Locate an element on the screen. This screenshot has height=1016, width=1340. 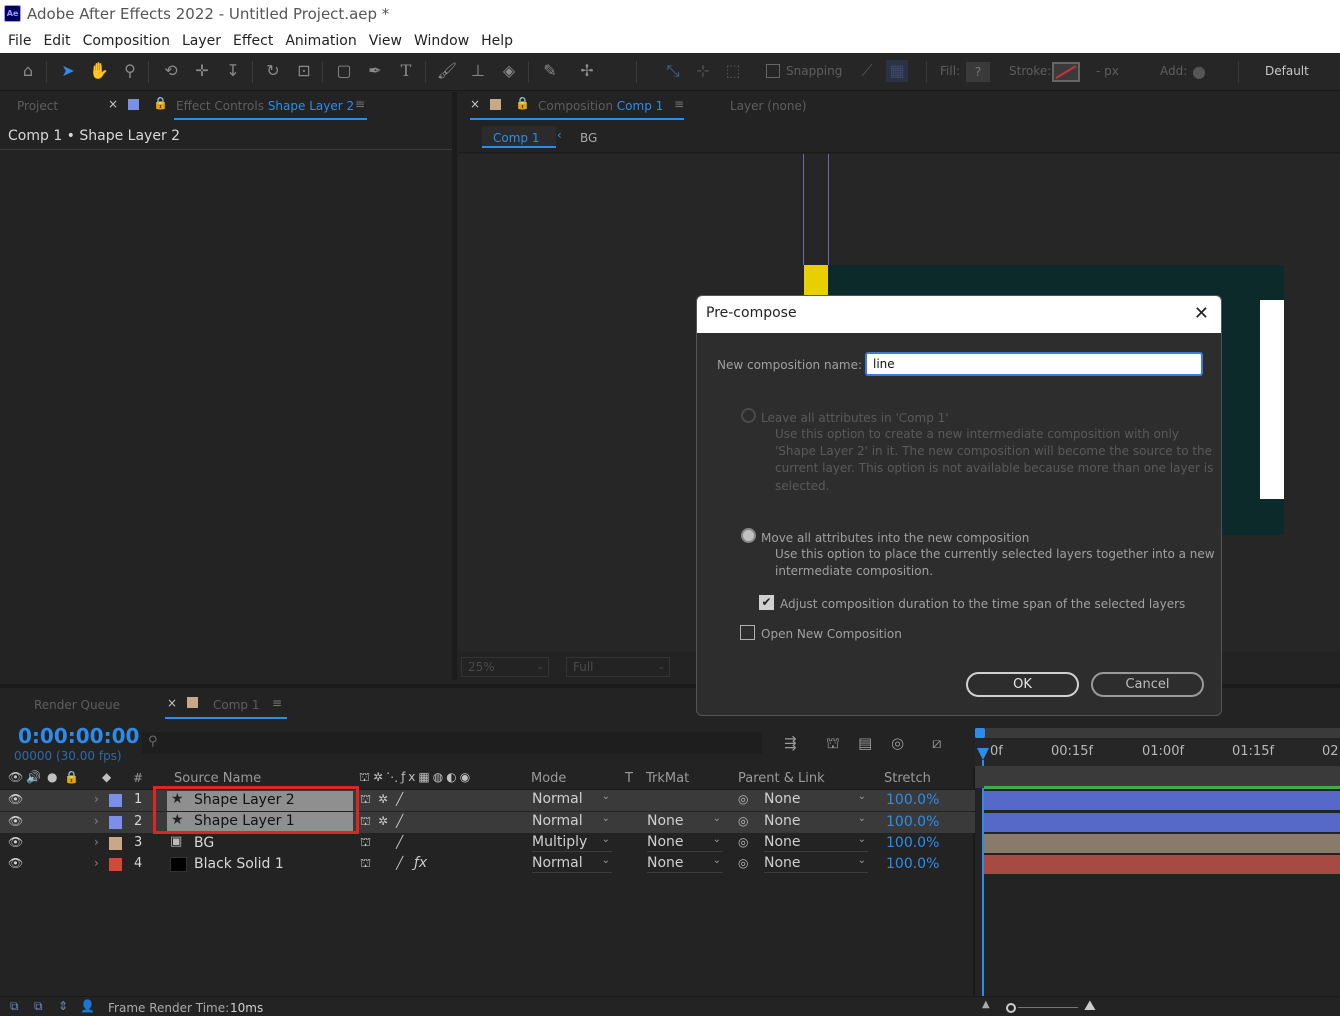
motion-blur-icon: ◎ is located at coordinates (897, 743).